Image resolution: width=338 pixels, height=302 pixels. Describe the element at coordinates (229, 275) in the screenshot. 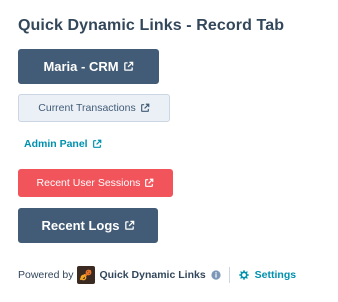

I see `footer-divider` at that location.